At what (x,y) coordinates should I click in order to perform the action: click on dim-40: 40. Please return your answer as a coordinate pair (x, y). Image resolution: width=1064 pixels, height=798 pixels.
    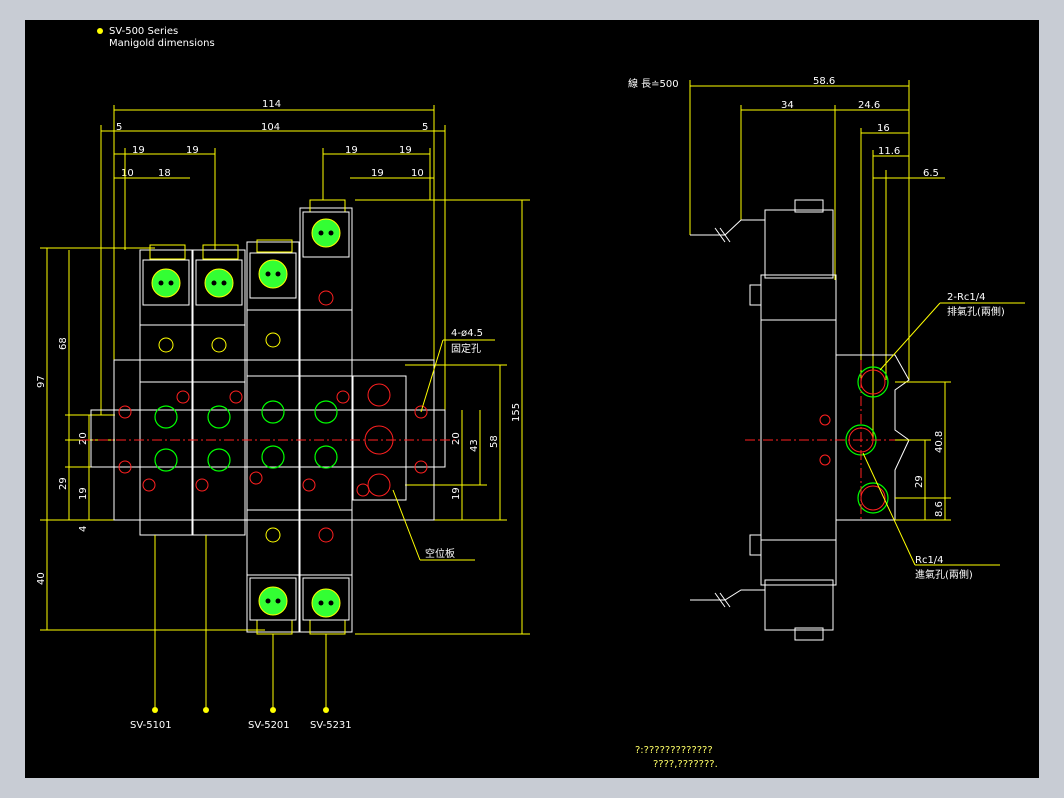
    Looking at the image, I should click on (41, 578).